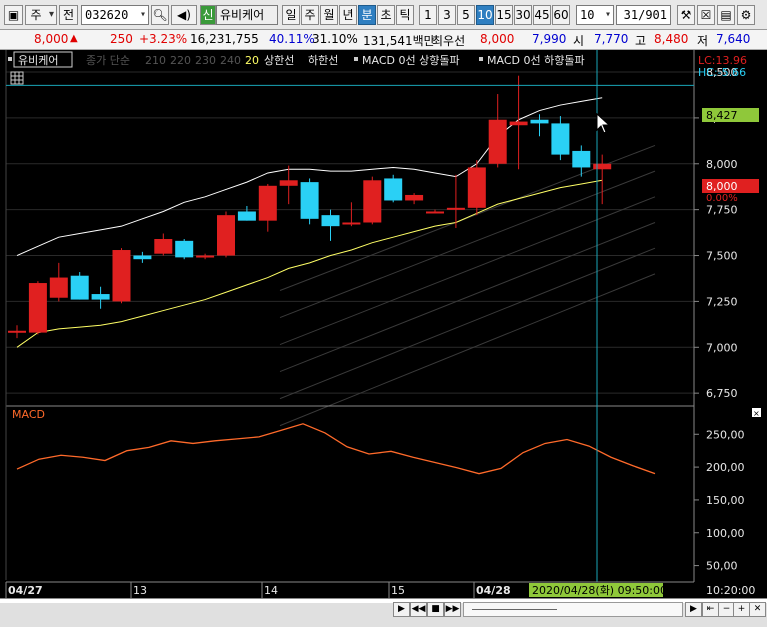  What do you see at coordinates (291, 15) in the screenshot?
I see `period-tab: 일` at bounding box center [291, 15].